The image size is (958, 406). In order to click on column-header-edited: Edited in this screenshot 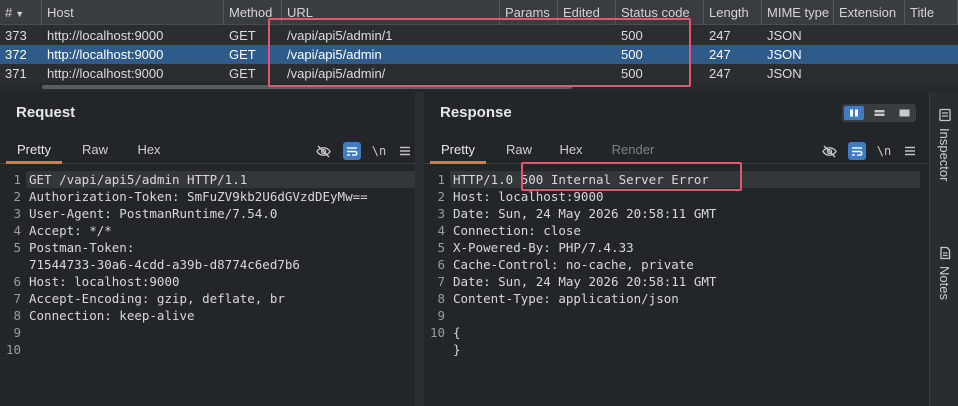, I will do `click(587, 12)`.